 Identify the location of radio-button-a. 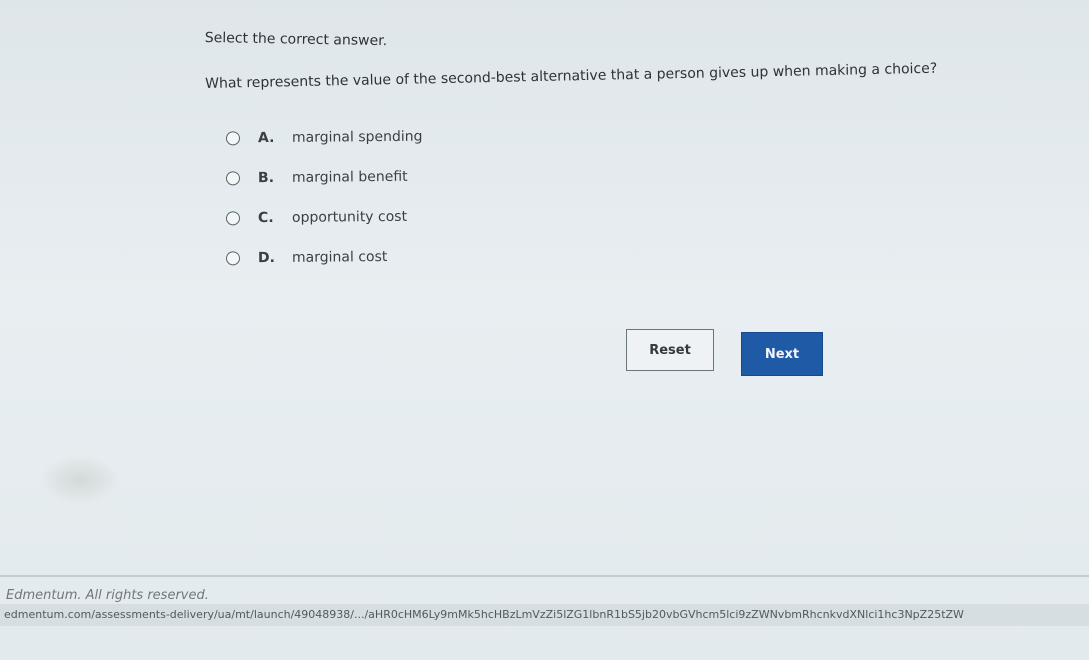
(233, 138).